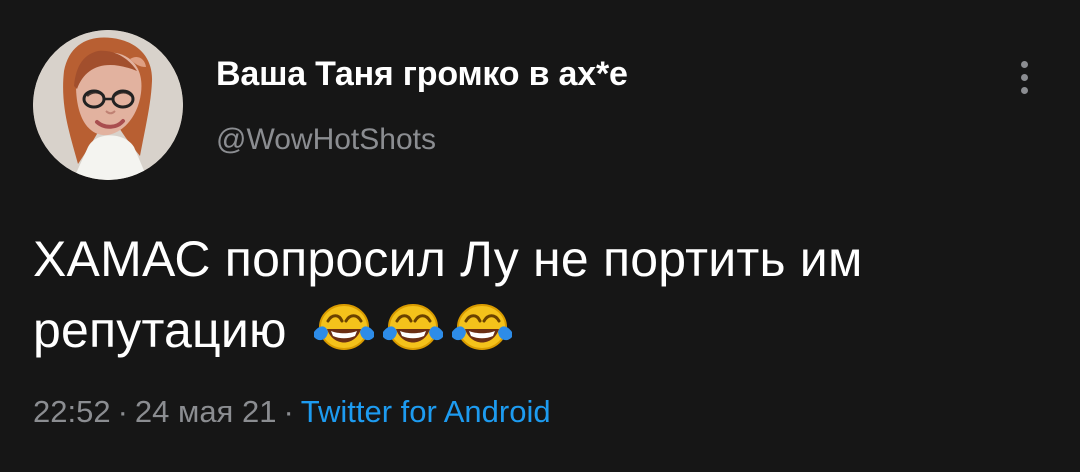  Describe the element at coordinates (422, 74) in the screenshot. I see `author-display-name: Ваша Таня громко в ах*е` at that location.